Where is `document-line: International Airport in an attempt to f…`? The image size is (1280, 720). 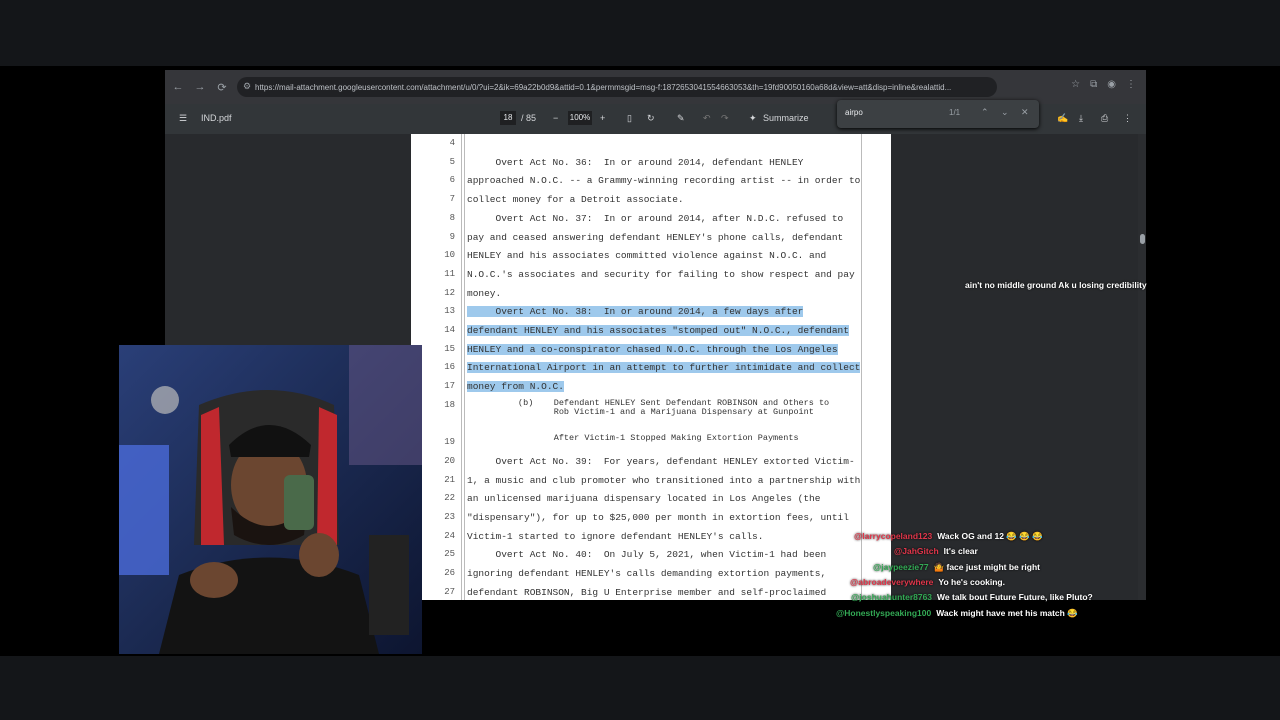
document-line: International Airport in an attempt to f… is located at coordinates (664, 368).